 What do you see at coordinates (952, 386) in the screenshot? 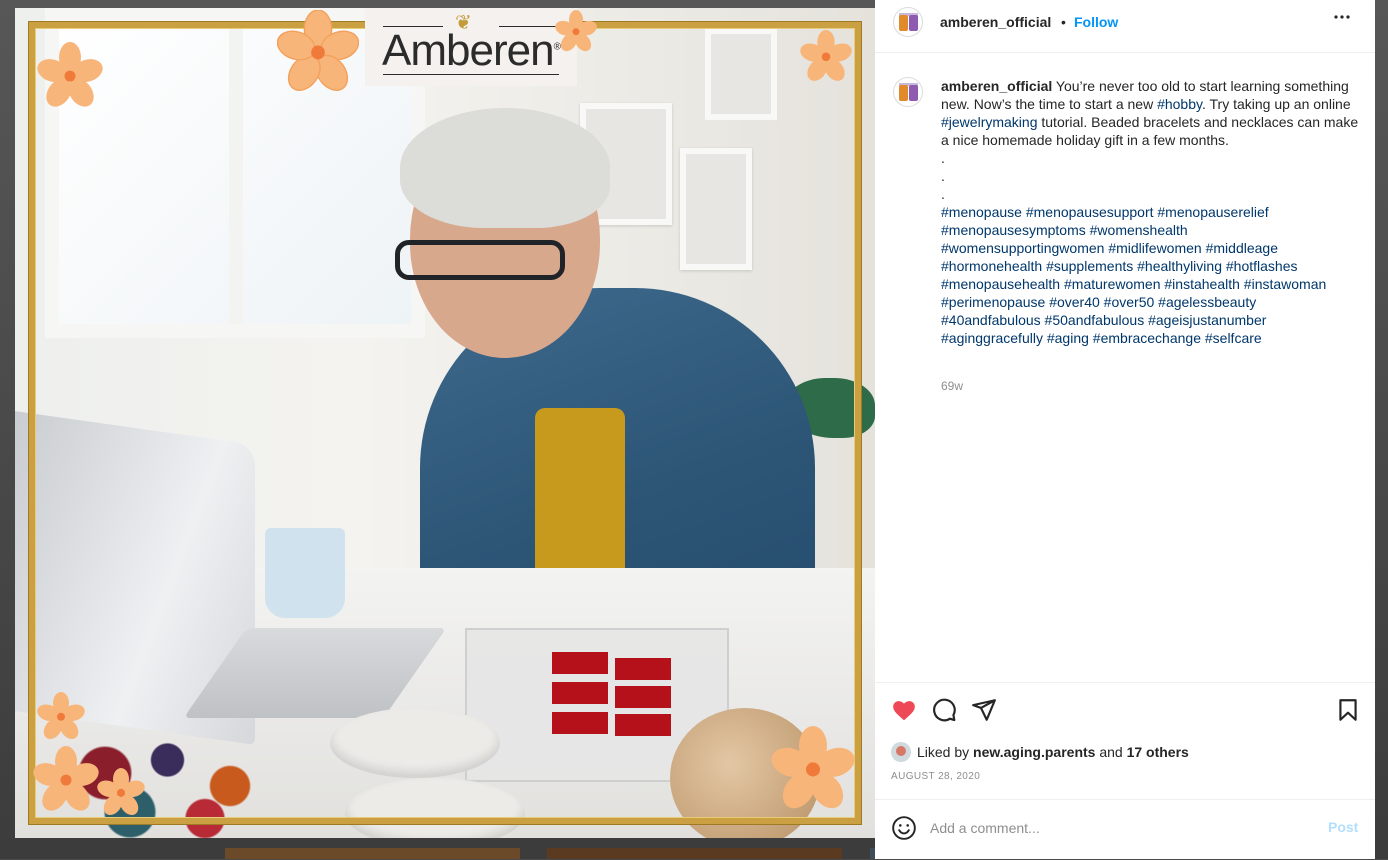
I see `caption-timestamp: 69w` at bounding box center [952, 386].